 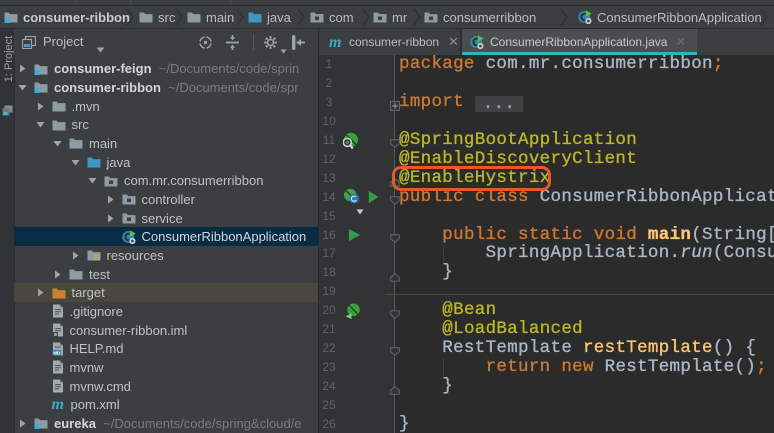 What do you see at coordinates (57, 352) in the screenshot?
I see `svg-text: MD` at bounding box center [57, 352].